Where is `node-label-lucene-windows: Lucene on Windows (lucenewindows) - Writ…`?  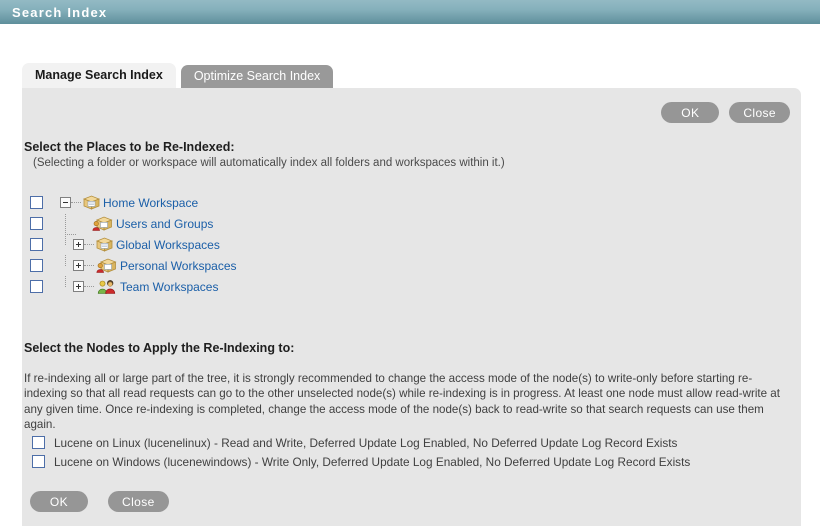
node-label-lucene-windows: Lucene on Windows (lucenewindows) - Writ… is located at coordinates (372, 461).